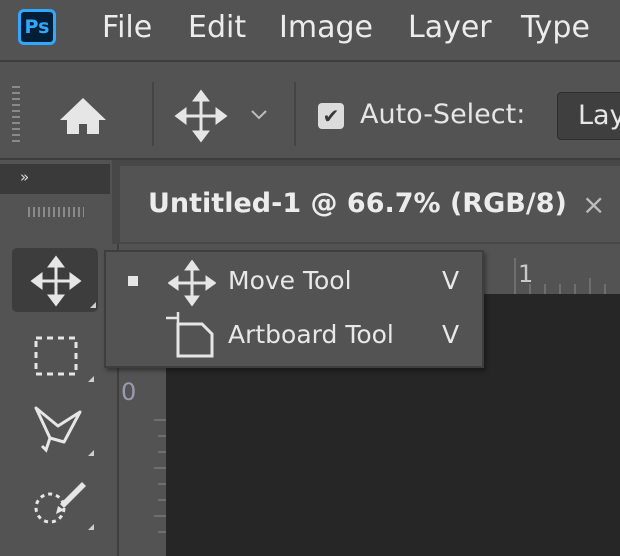 This screenshot has height=556, width=620. What do you see at coordinates (16, 116) in the screenshot?
I see `options-bar-grip` at bounding box center [16, 116].